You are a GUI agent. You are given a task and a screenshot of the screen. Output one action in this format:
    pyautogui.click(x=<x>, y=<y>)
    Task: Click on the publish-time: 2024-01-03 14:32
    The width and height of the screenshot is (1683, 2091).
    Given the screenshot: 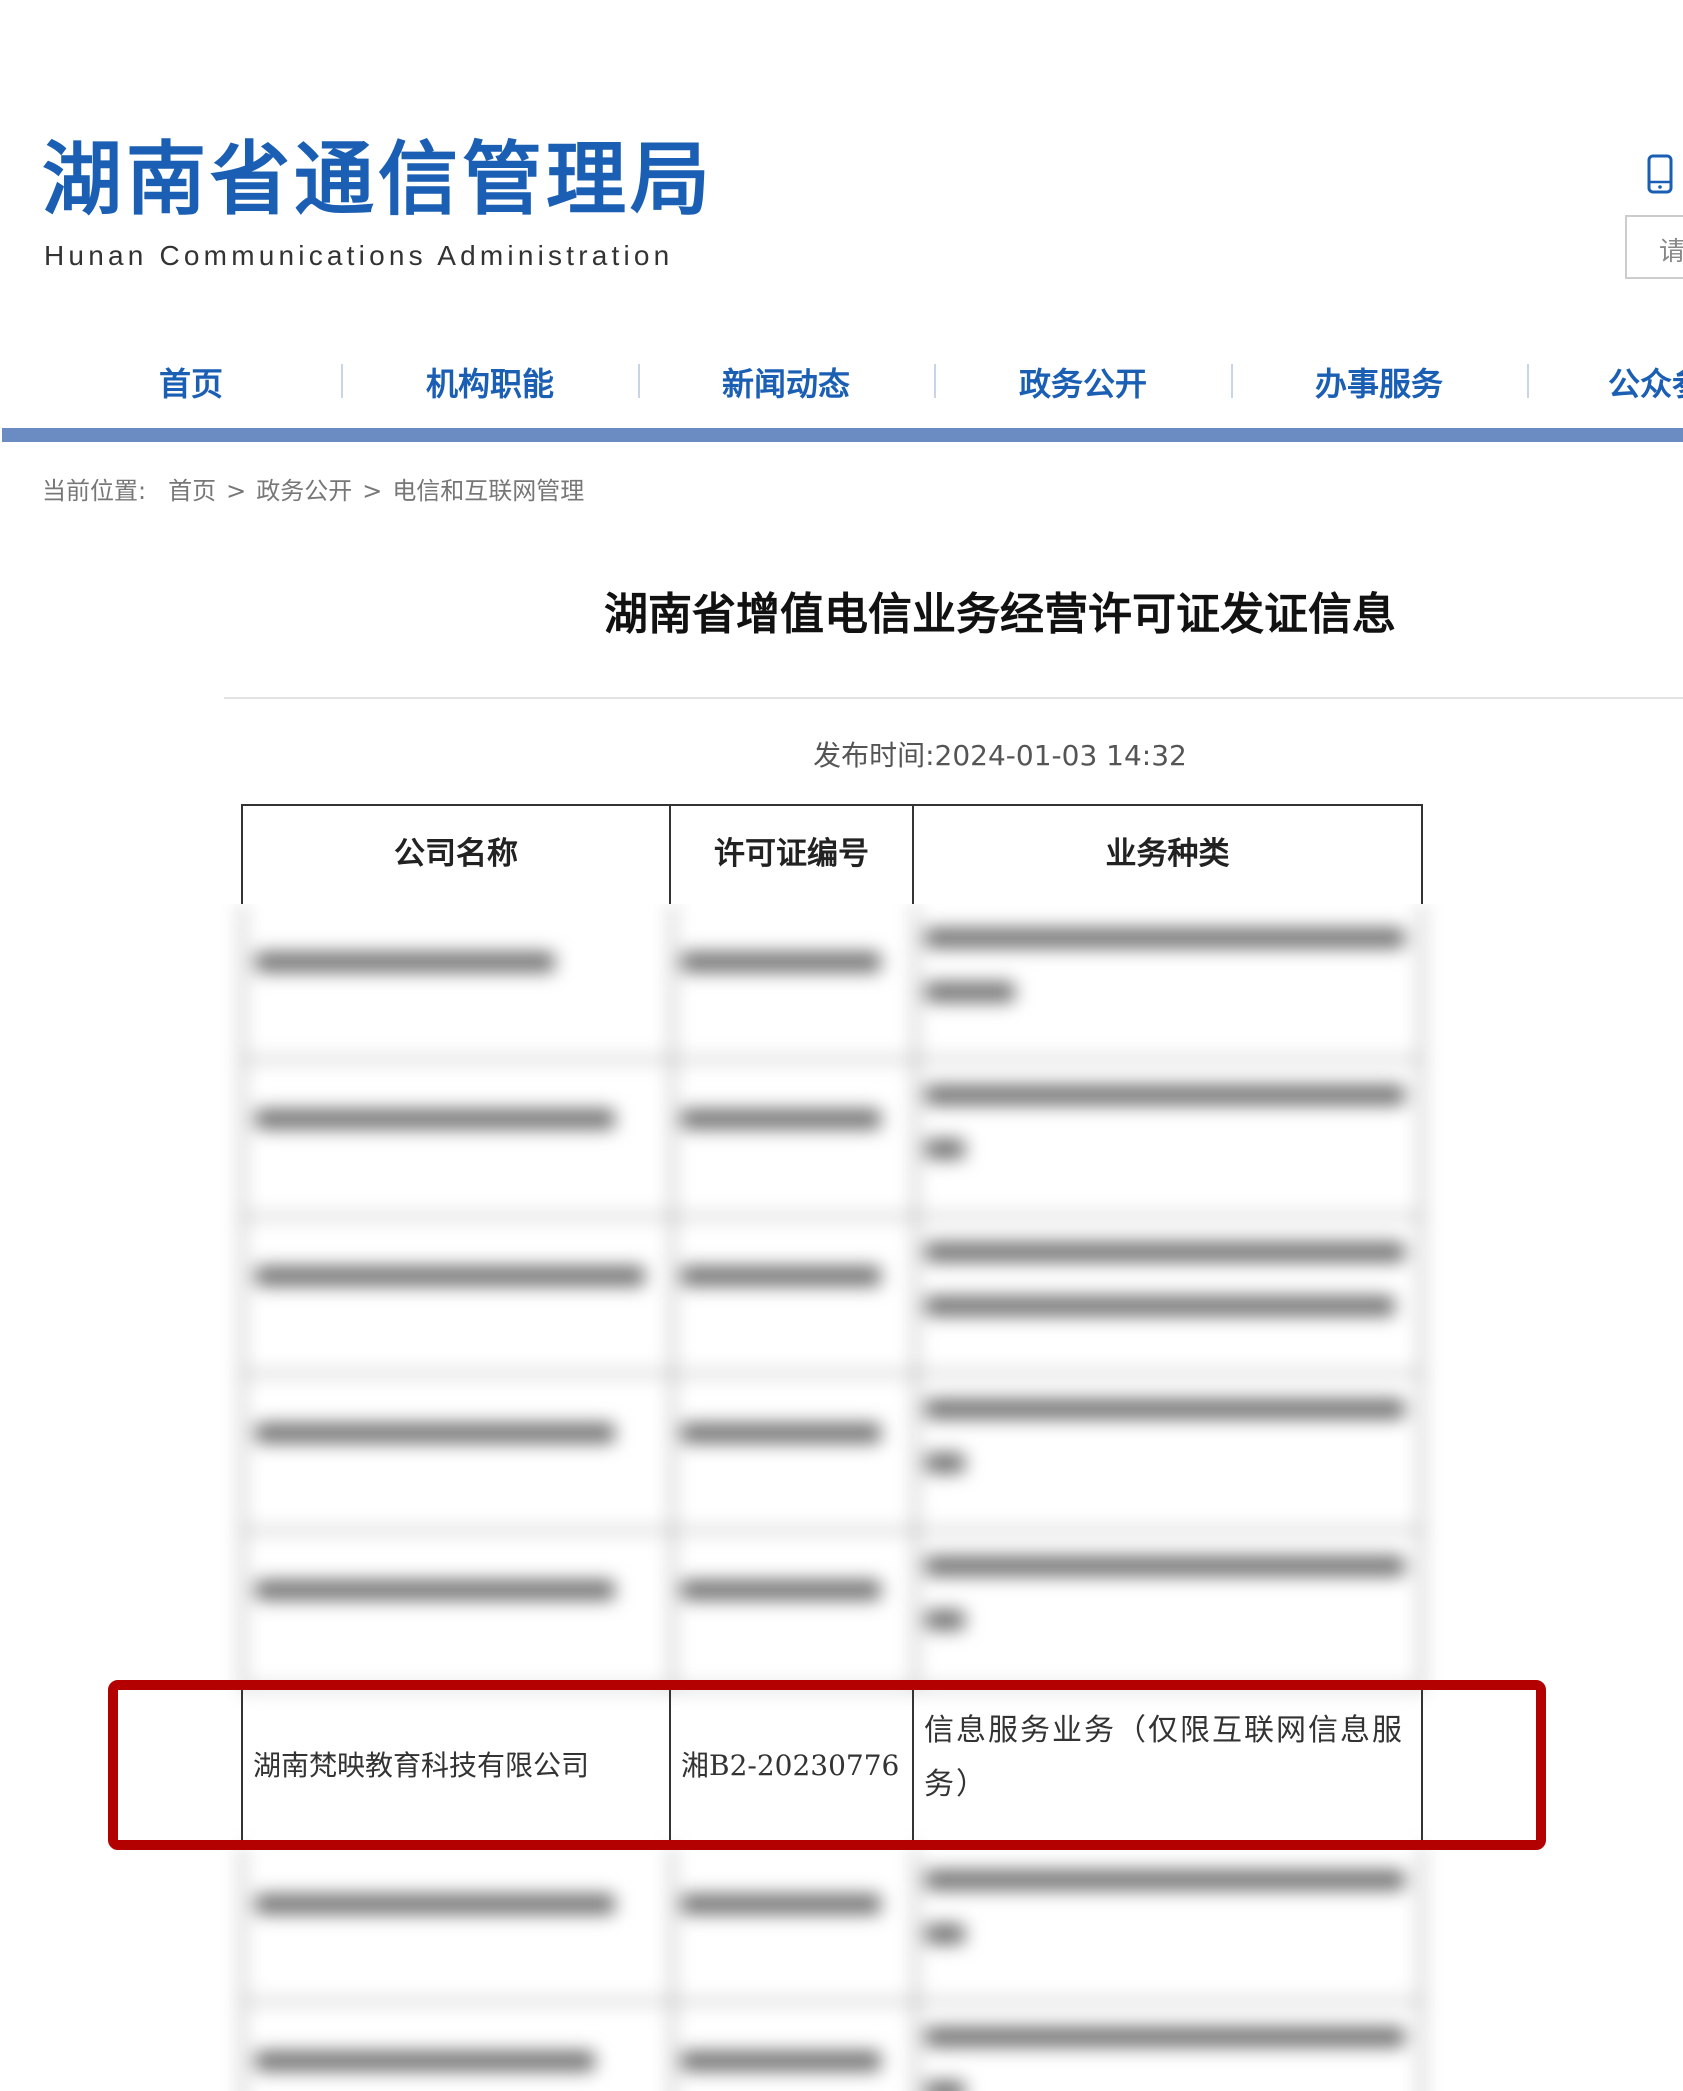 What is the action you would take?
    pyautogui.click(x=1060, y=755)
    